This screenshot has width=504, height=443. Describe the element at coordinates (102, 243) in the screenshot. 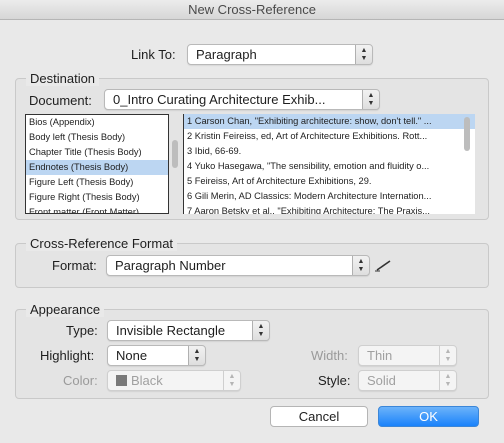

I see `format-title: Cross-Reference Format` at that location.